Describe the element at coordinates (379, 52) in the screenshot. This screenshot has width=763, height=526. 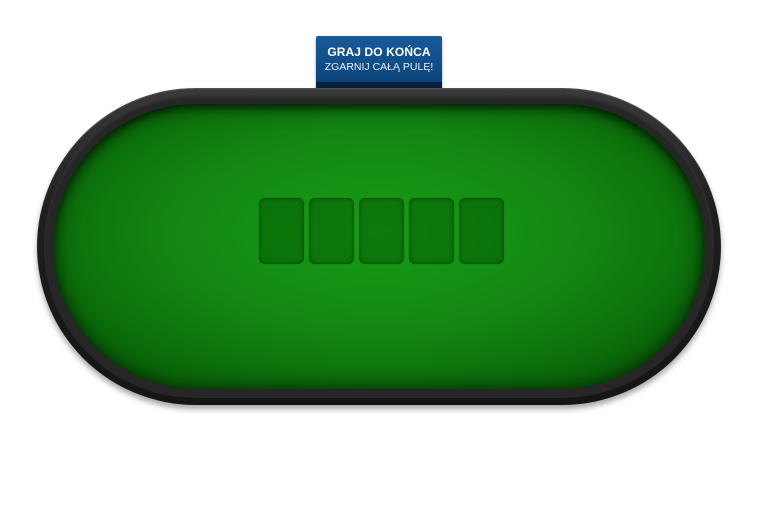
I see `banner-title: GRAJ DO KOŃCA` at that location.